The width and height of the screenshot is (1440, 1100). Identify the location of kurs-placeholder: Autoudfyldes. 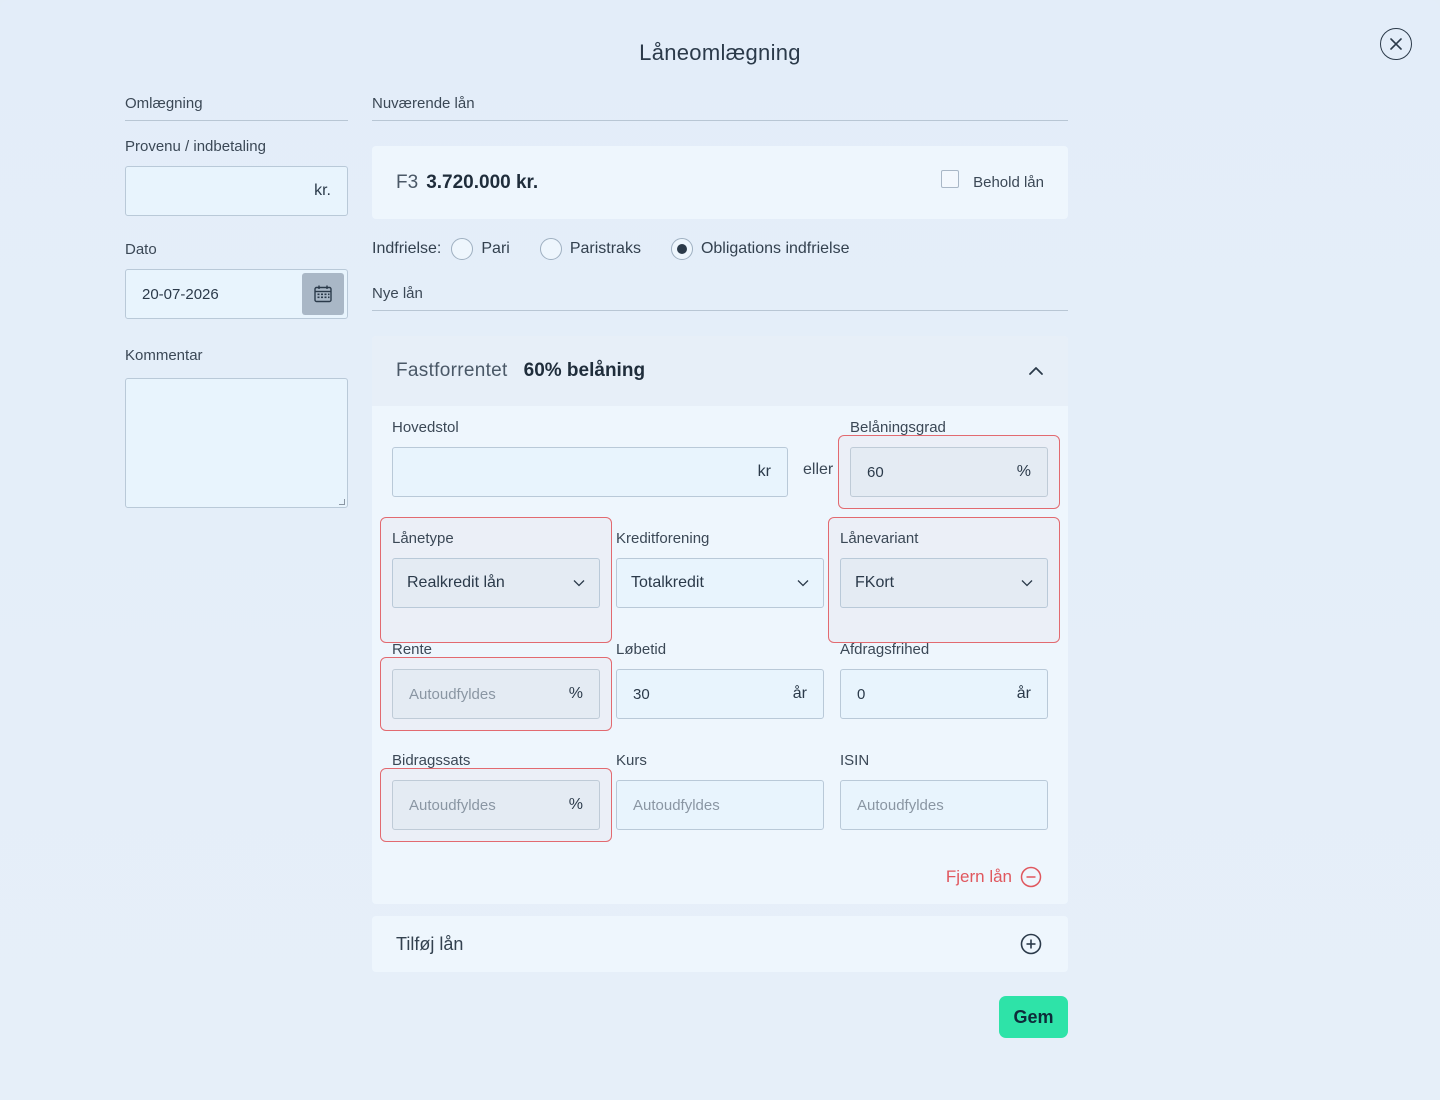
(676, 805).